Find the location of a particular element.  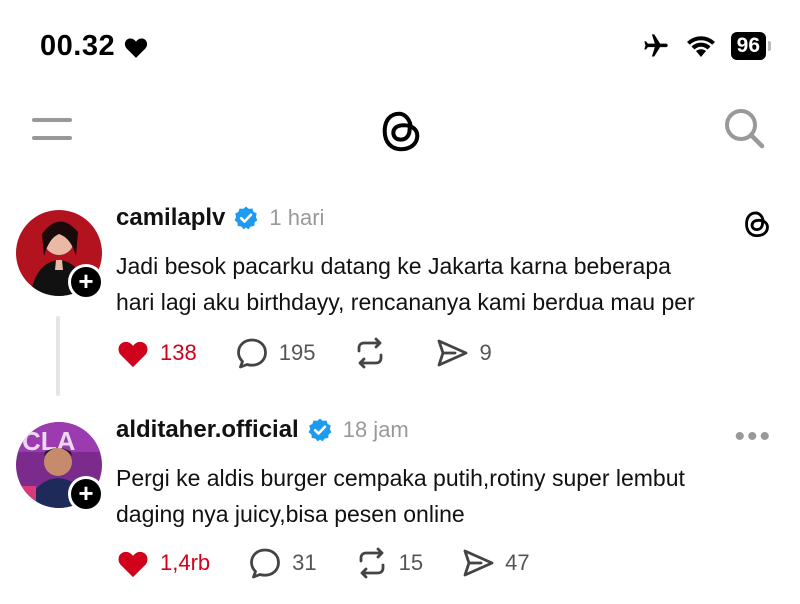

post-actions: 1,4rb 31 15 47 is located at coordinates (342, 563).